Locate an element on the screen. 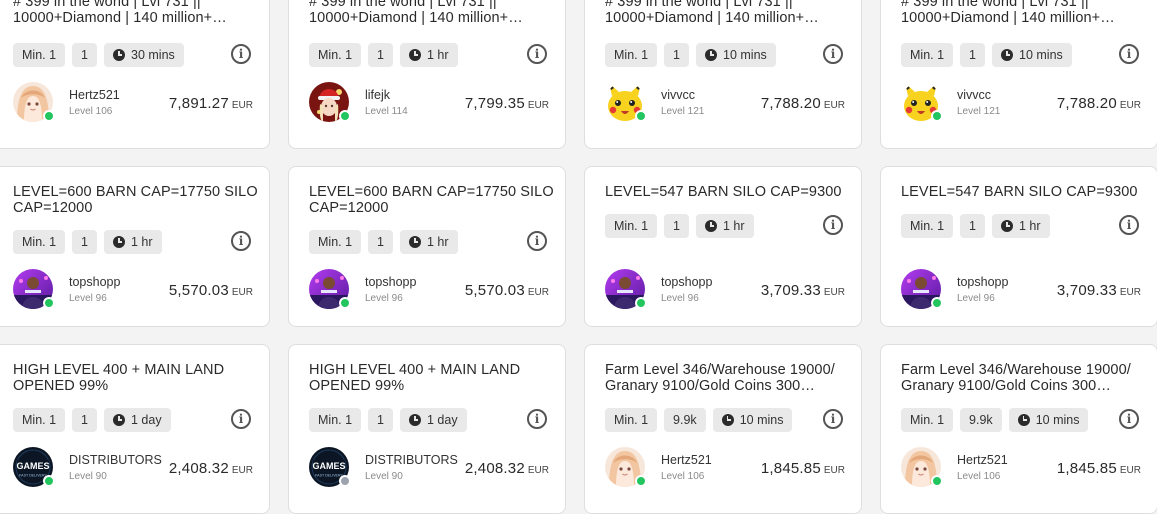  delivery-time-label: 10 mins is located at coordinates (1057, 420).